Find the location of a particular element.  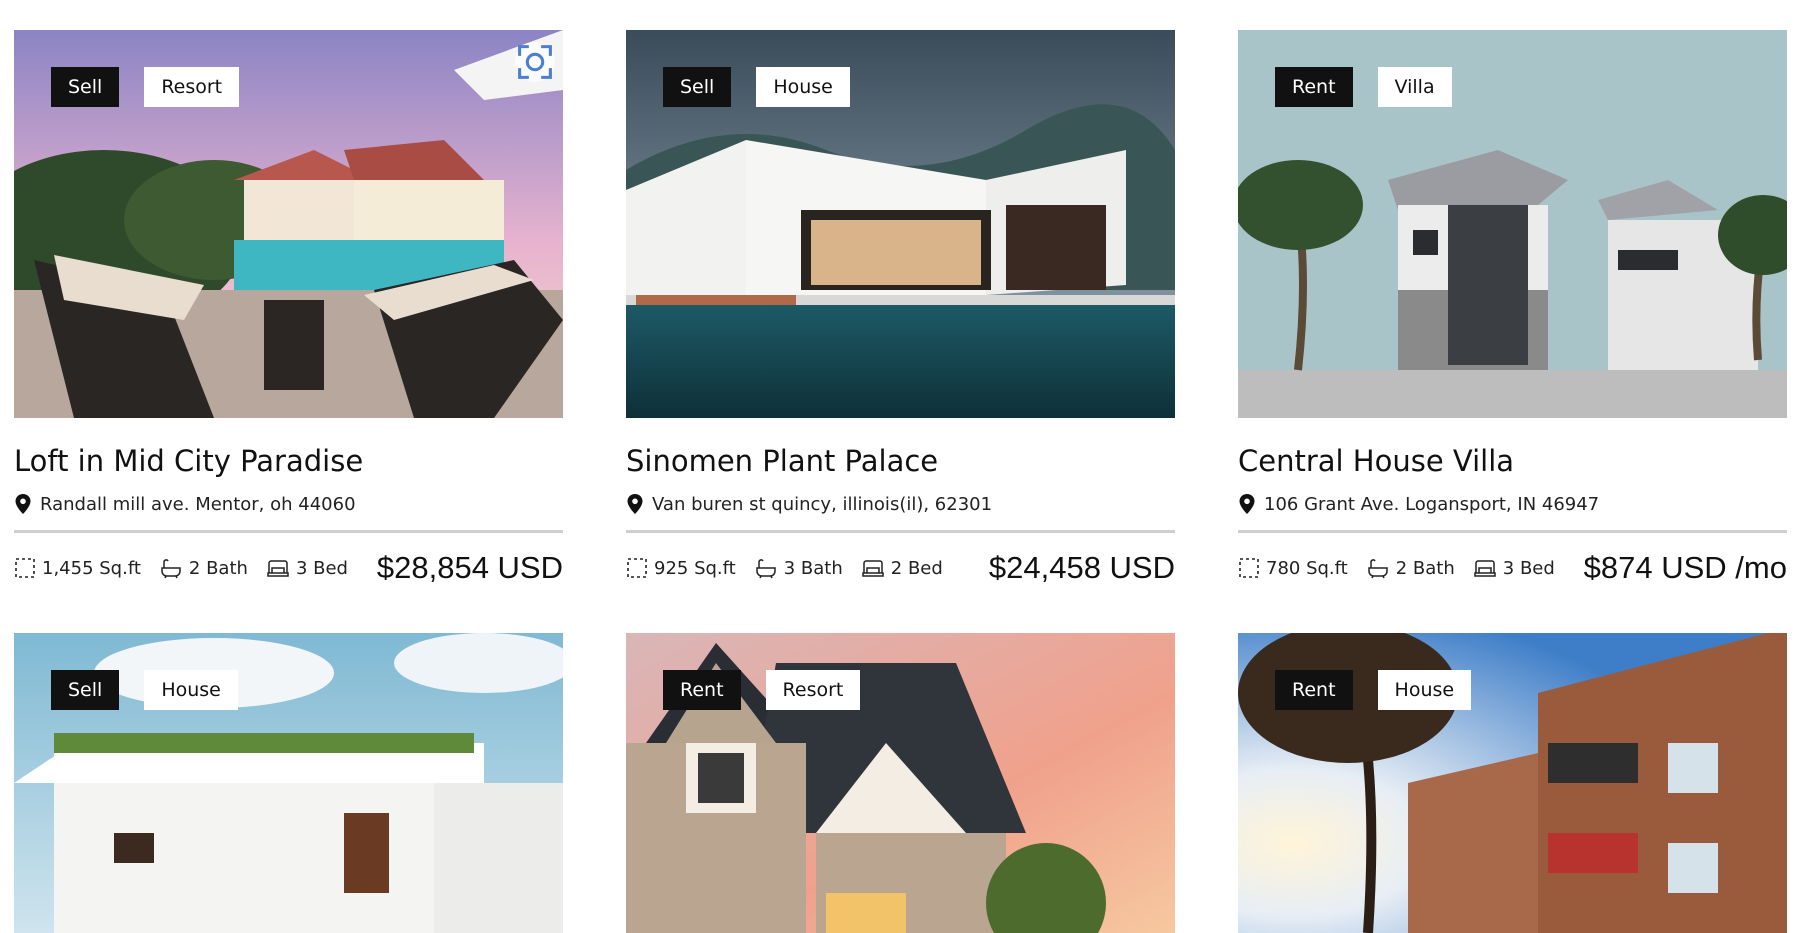

area-feature: 925 Sq.ft is located at coordinates (681, 568).